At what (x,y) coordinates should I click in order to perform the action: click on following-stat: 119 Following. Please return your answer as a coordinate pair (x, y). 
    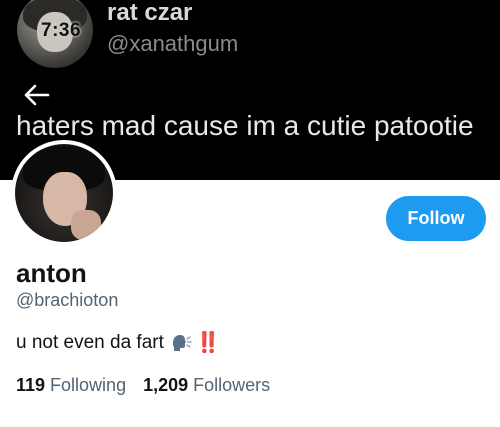
    Looking at the image, I should click on (71, 385).